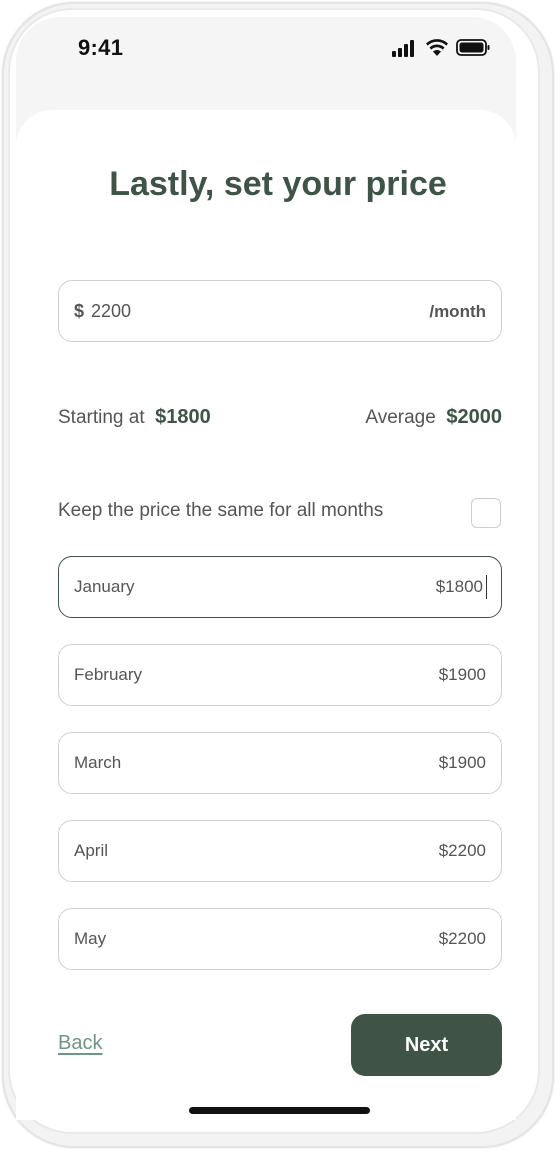  What do you see at coordinates (486, 513) in the screenshot?
I see `same-price-checkbox` at bounding box center [486, 513].